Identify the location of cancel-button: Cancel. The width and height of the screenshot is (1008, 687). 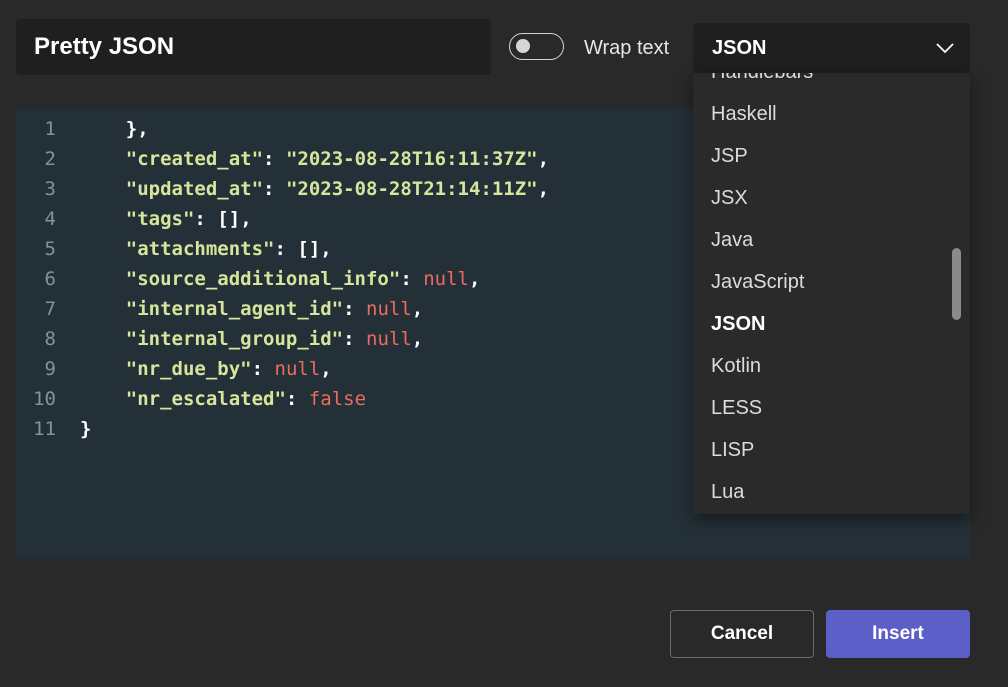
(742, 634).